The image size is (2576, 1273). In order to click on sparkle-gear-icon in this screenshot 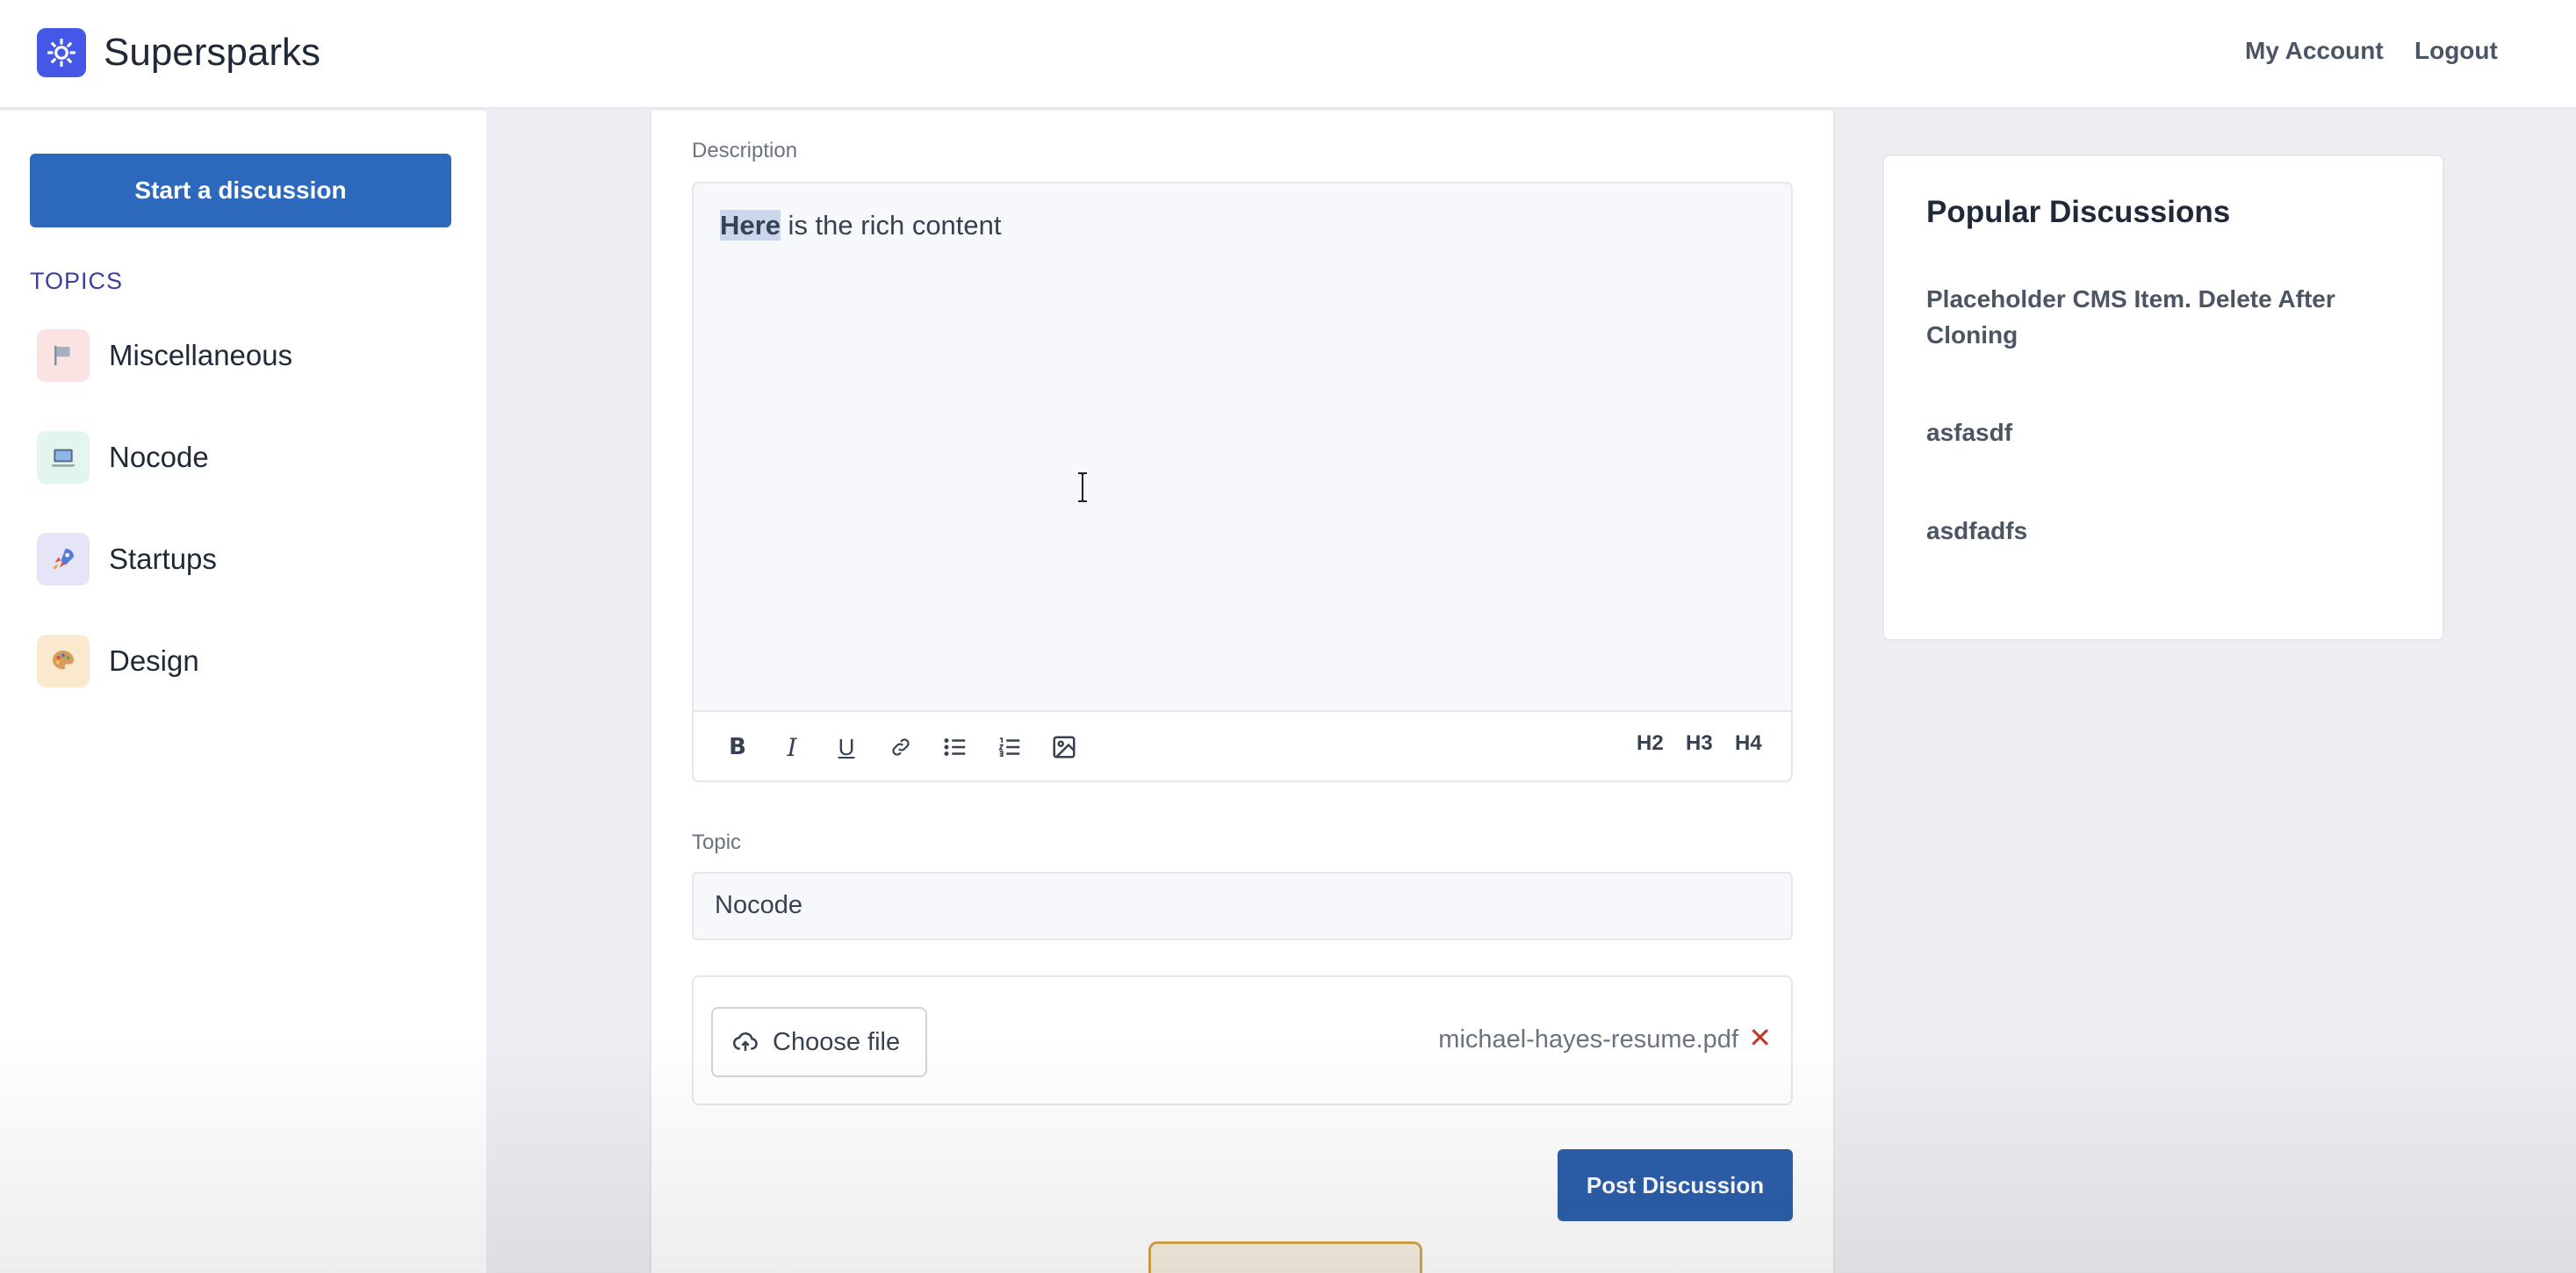, I will do `click(61, 53)`.